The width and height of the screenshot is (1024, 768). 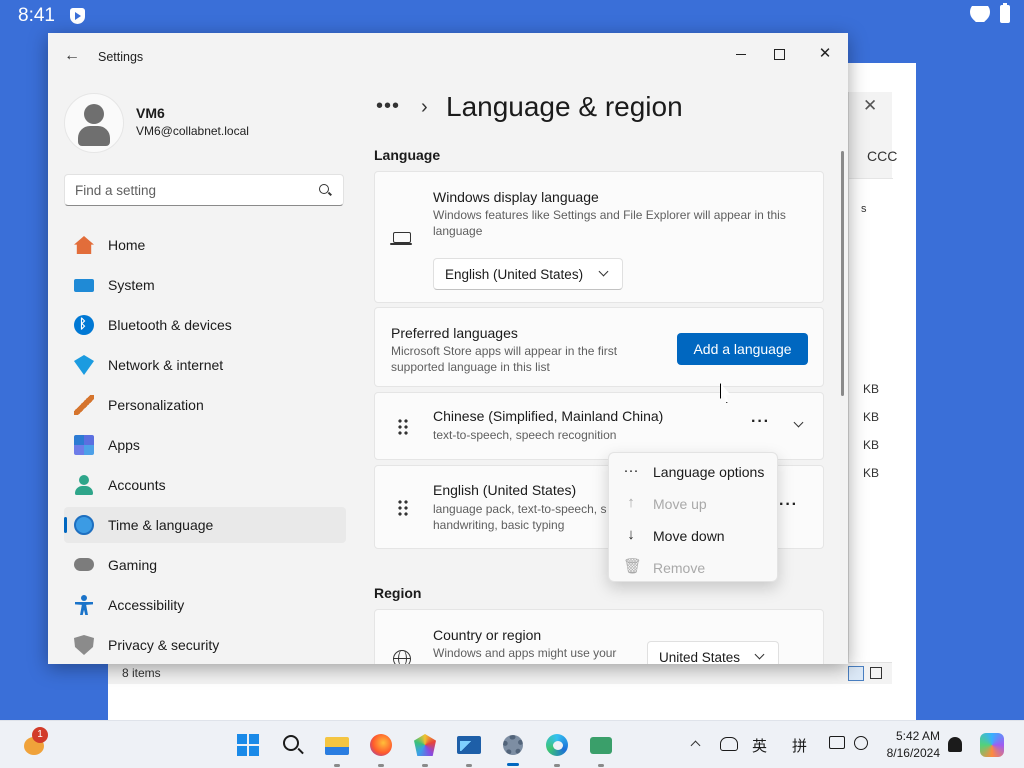 I want to click on gamepad-icon, so click(x=84, y=564).